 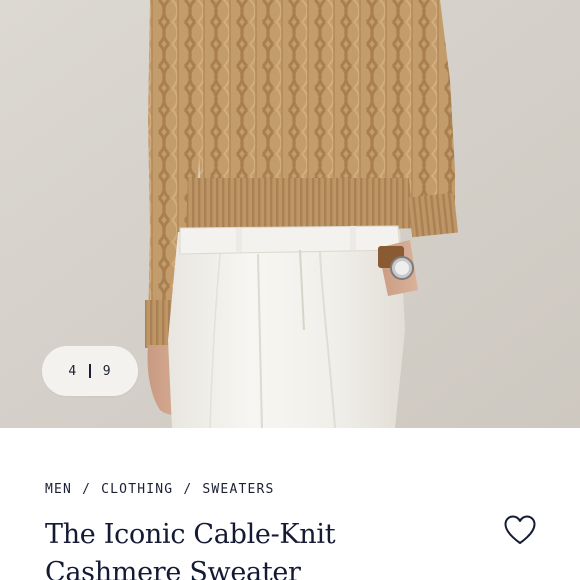 I want to click on image-counter-divider, so click(x=90, y=371).